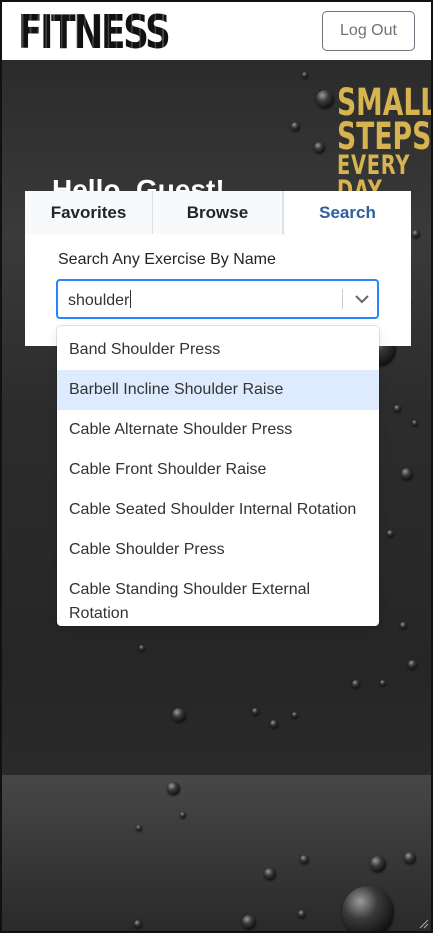 The width and height of the screenshot is (433, 933). I want to click on option-item: Barbell Incline Shoulder Raise, so click(218, 390).